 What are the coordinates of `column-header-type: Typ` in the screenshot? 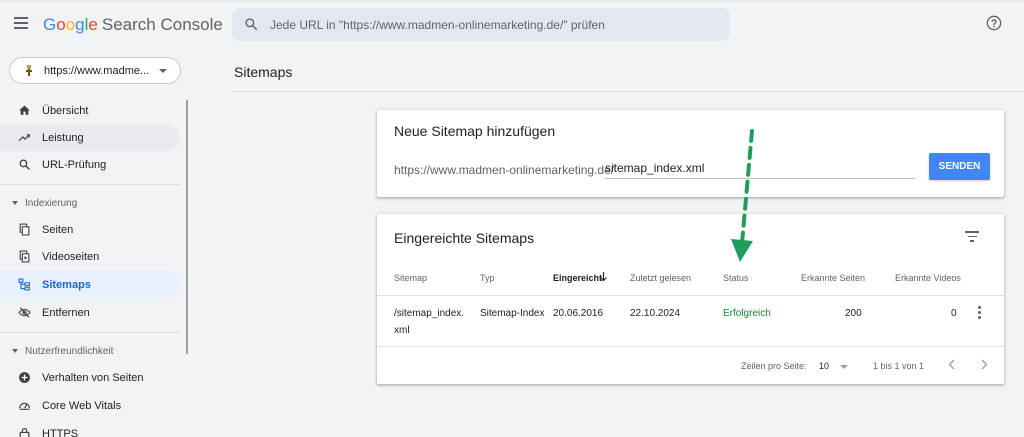 It's located at (487, 278).